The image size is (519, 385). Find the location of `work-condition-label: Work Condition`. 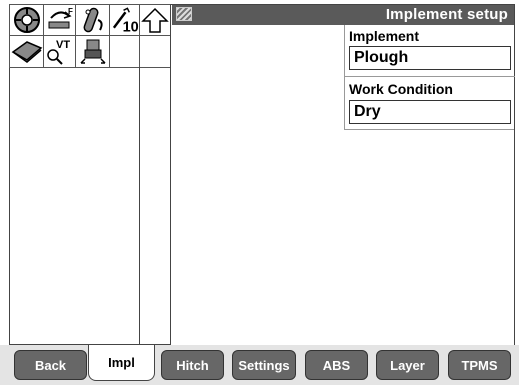

work-condition-label: Work Condition is located at coordinates (401, 89).